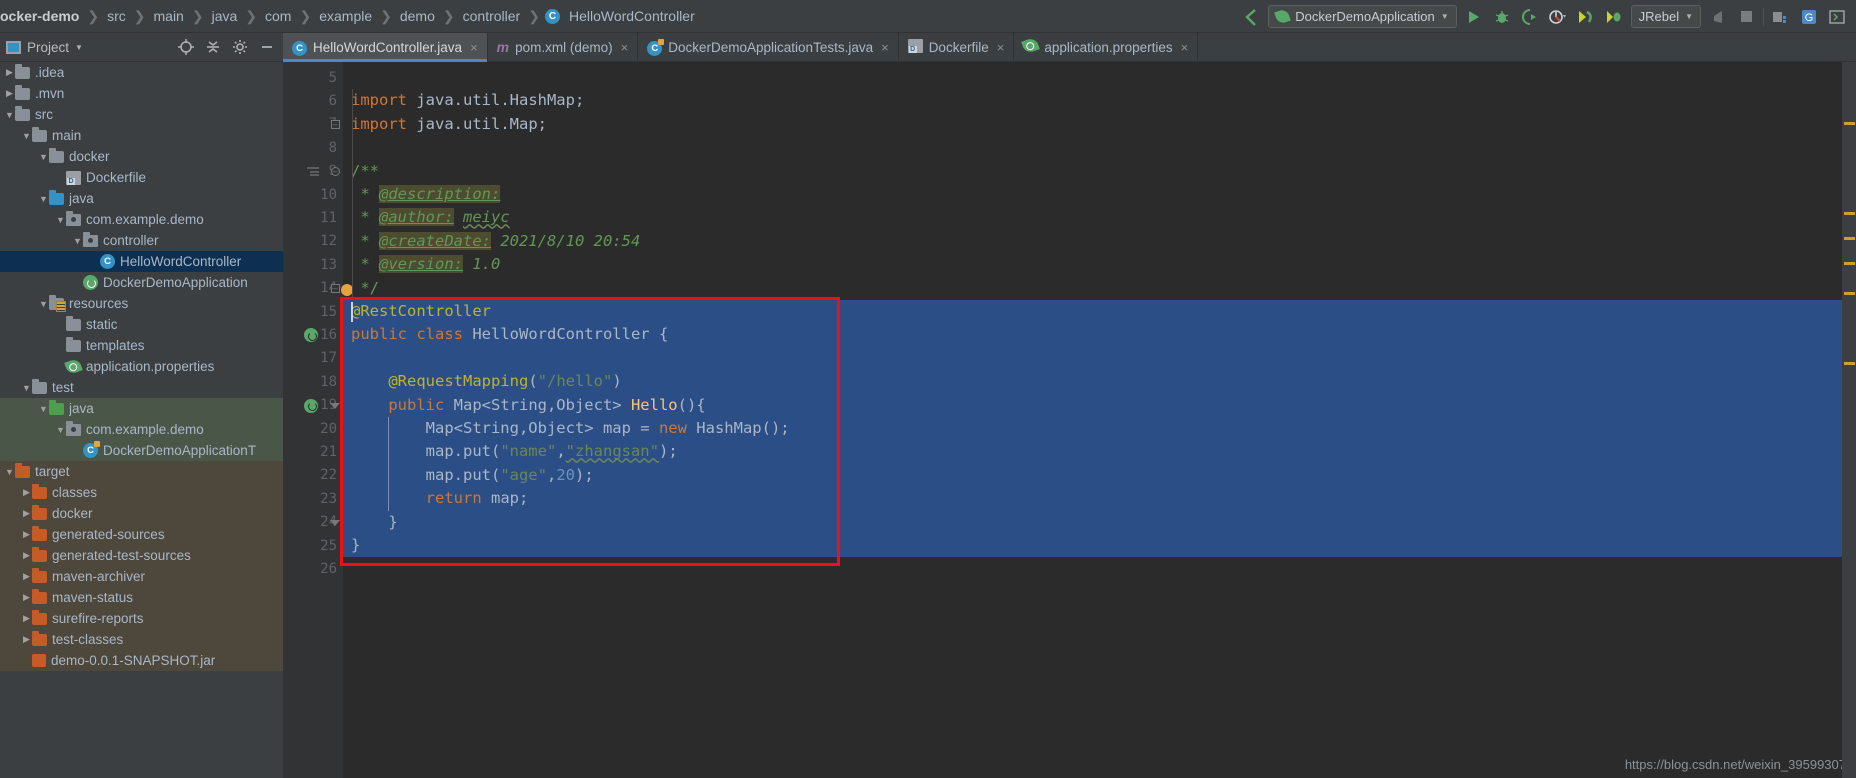  I want to click on tree-node-src: ▼ src, so click(141, 114).